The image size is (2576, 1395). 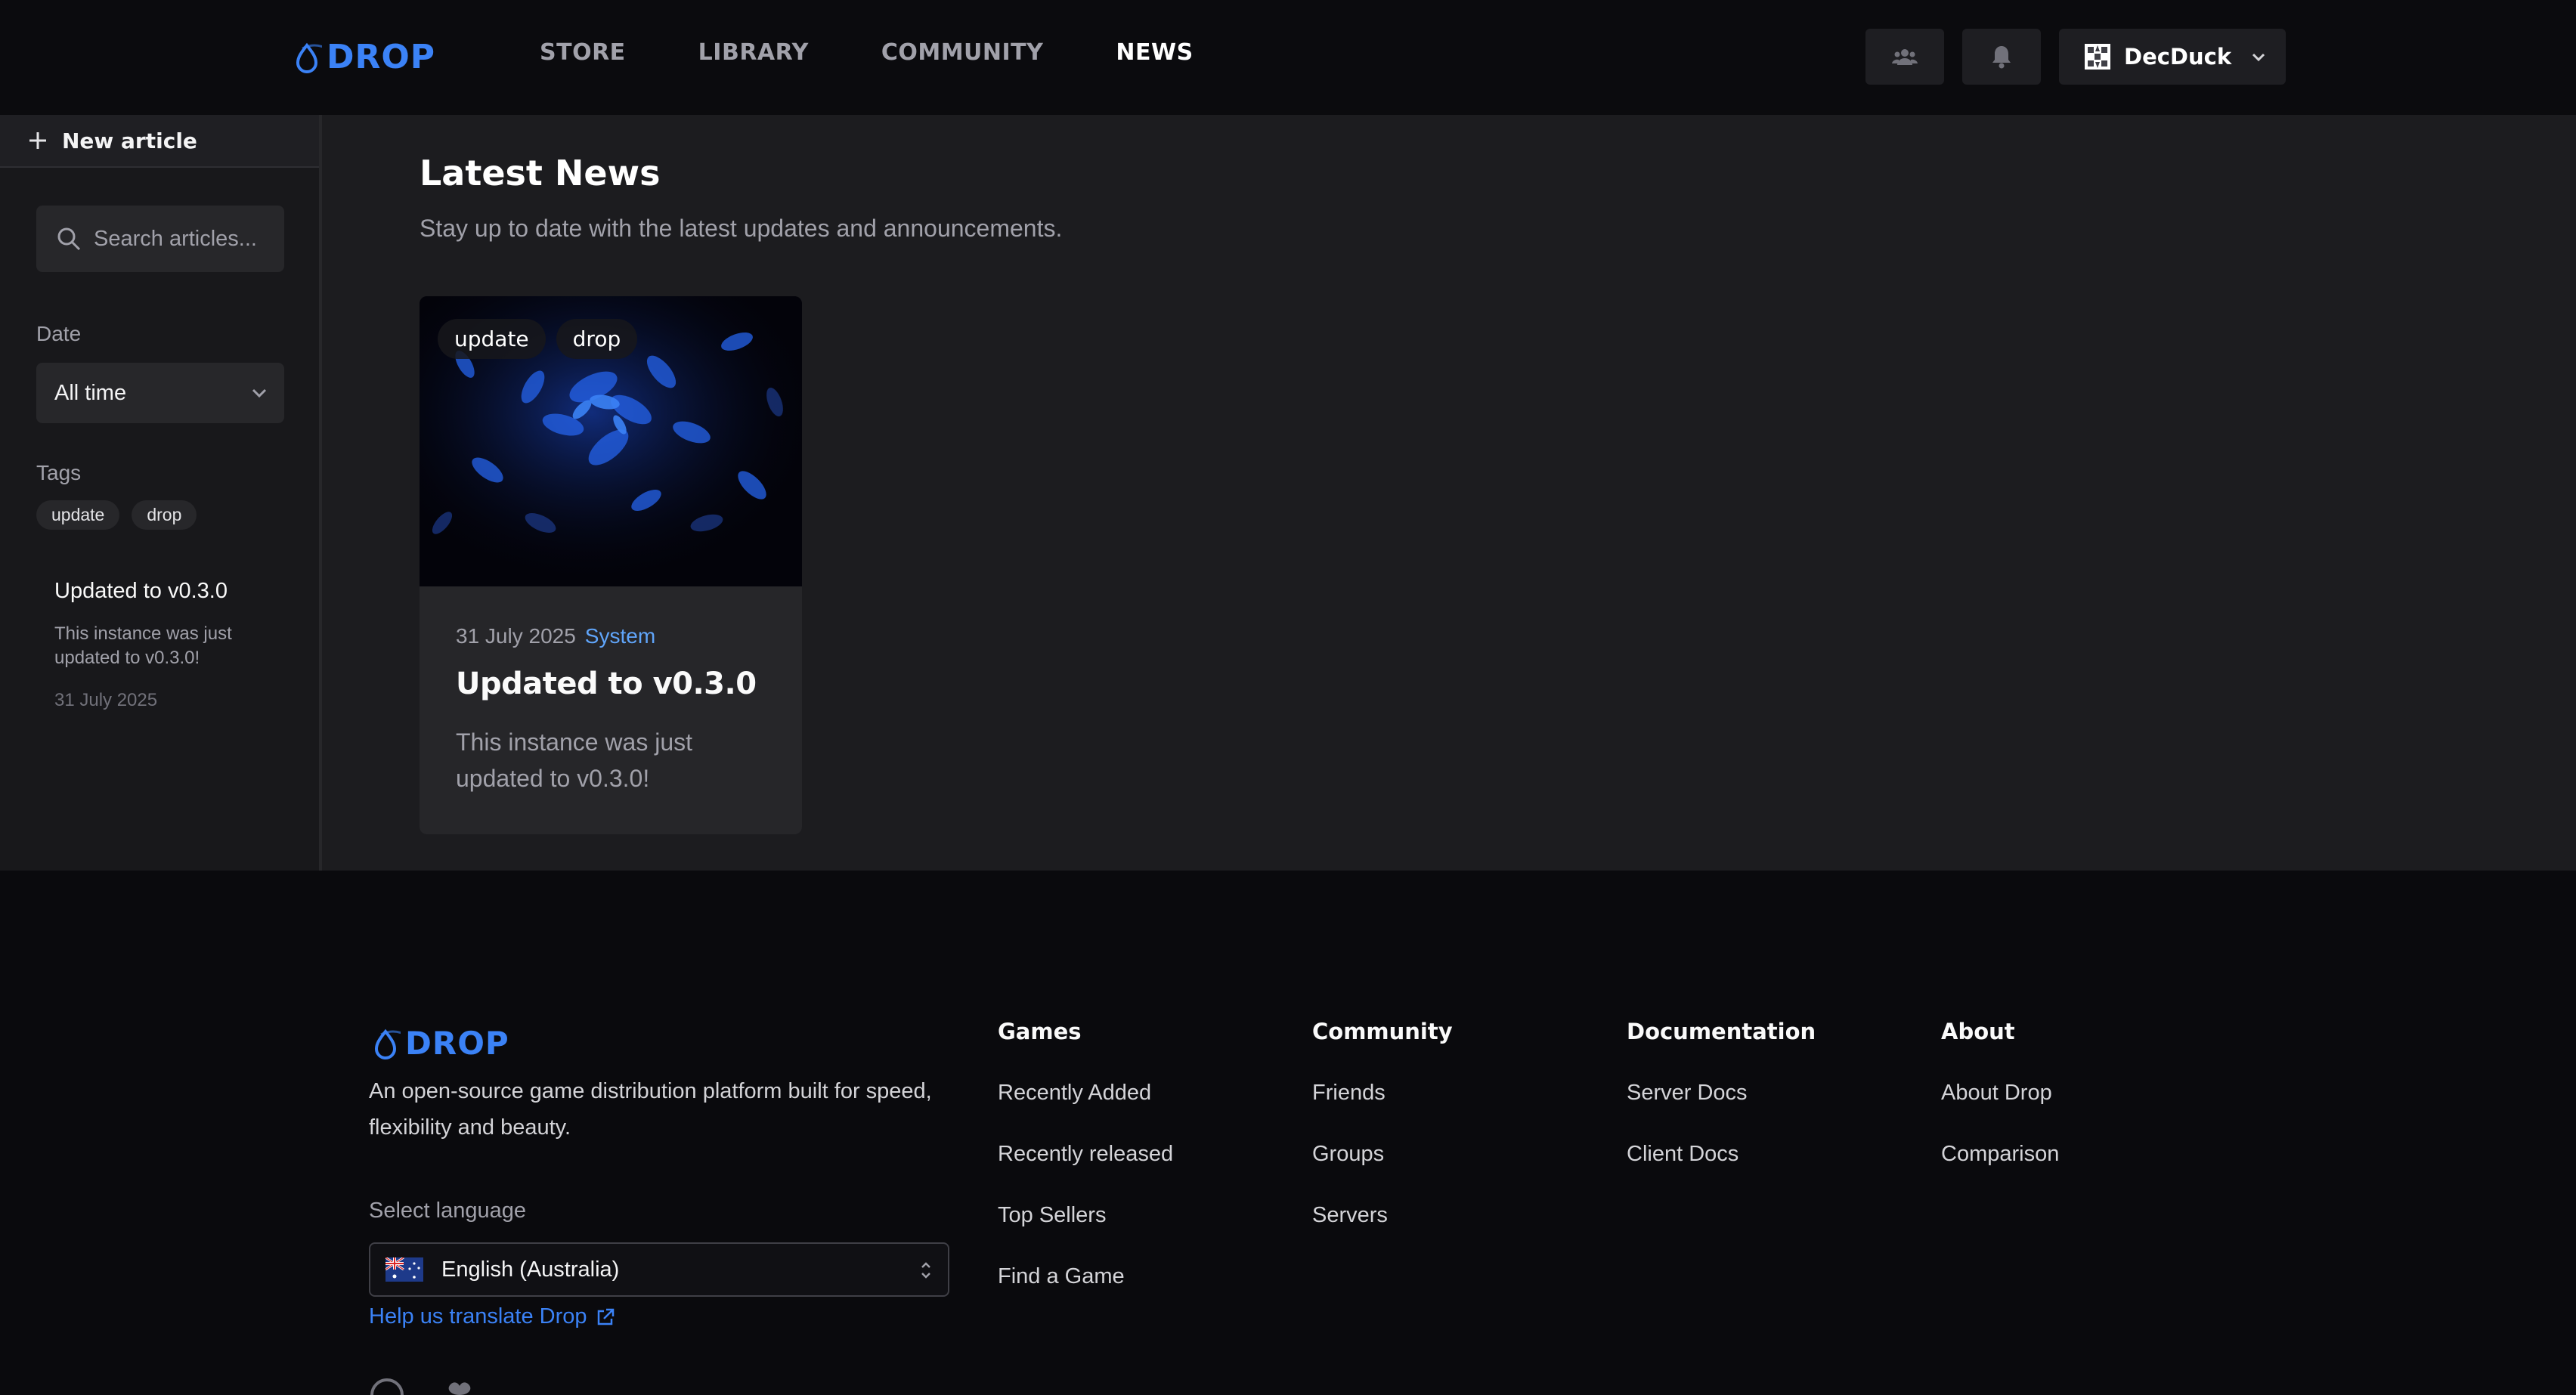 I want to click on footer-link: Top Sellers, so click(x=1085, y=1215).